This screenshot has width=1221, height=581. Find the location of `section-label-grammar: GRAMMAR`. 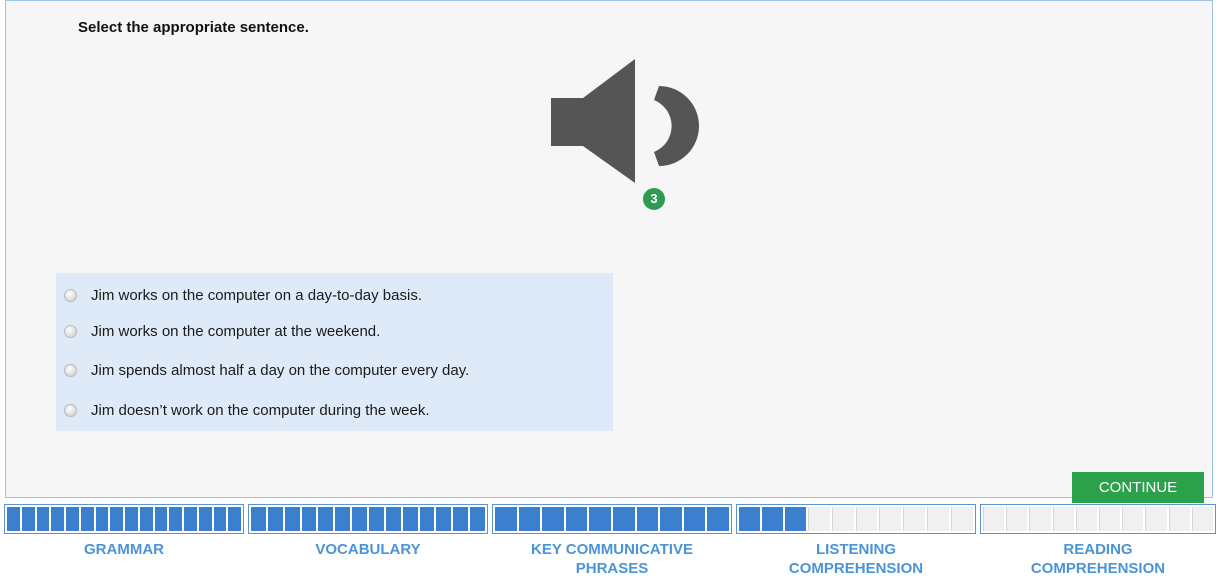

section-label-grammar: GRAMMAR is located at coordinates (124, 549).